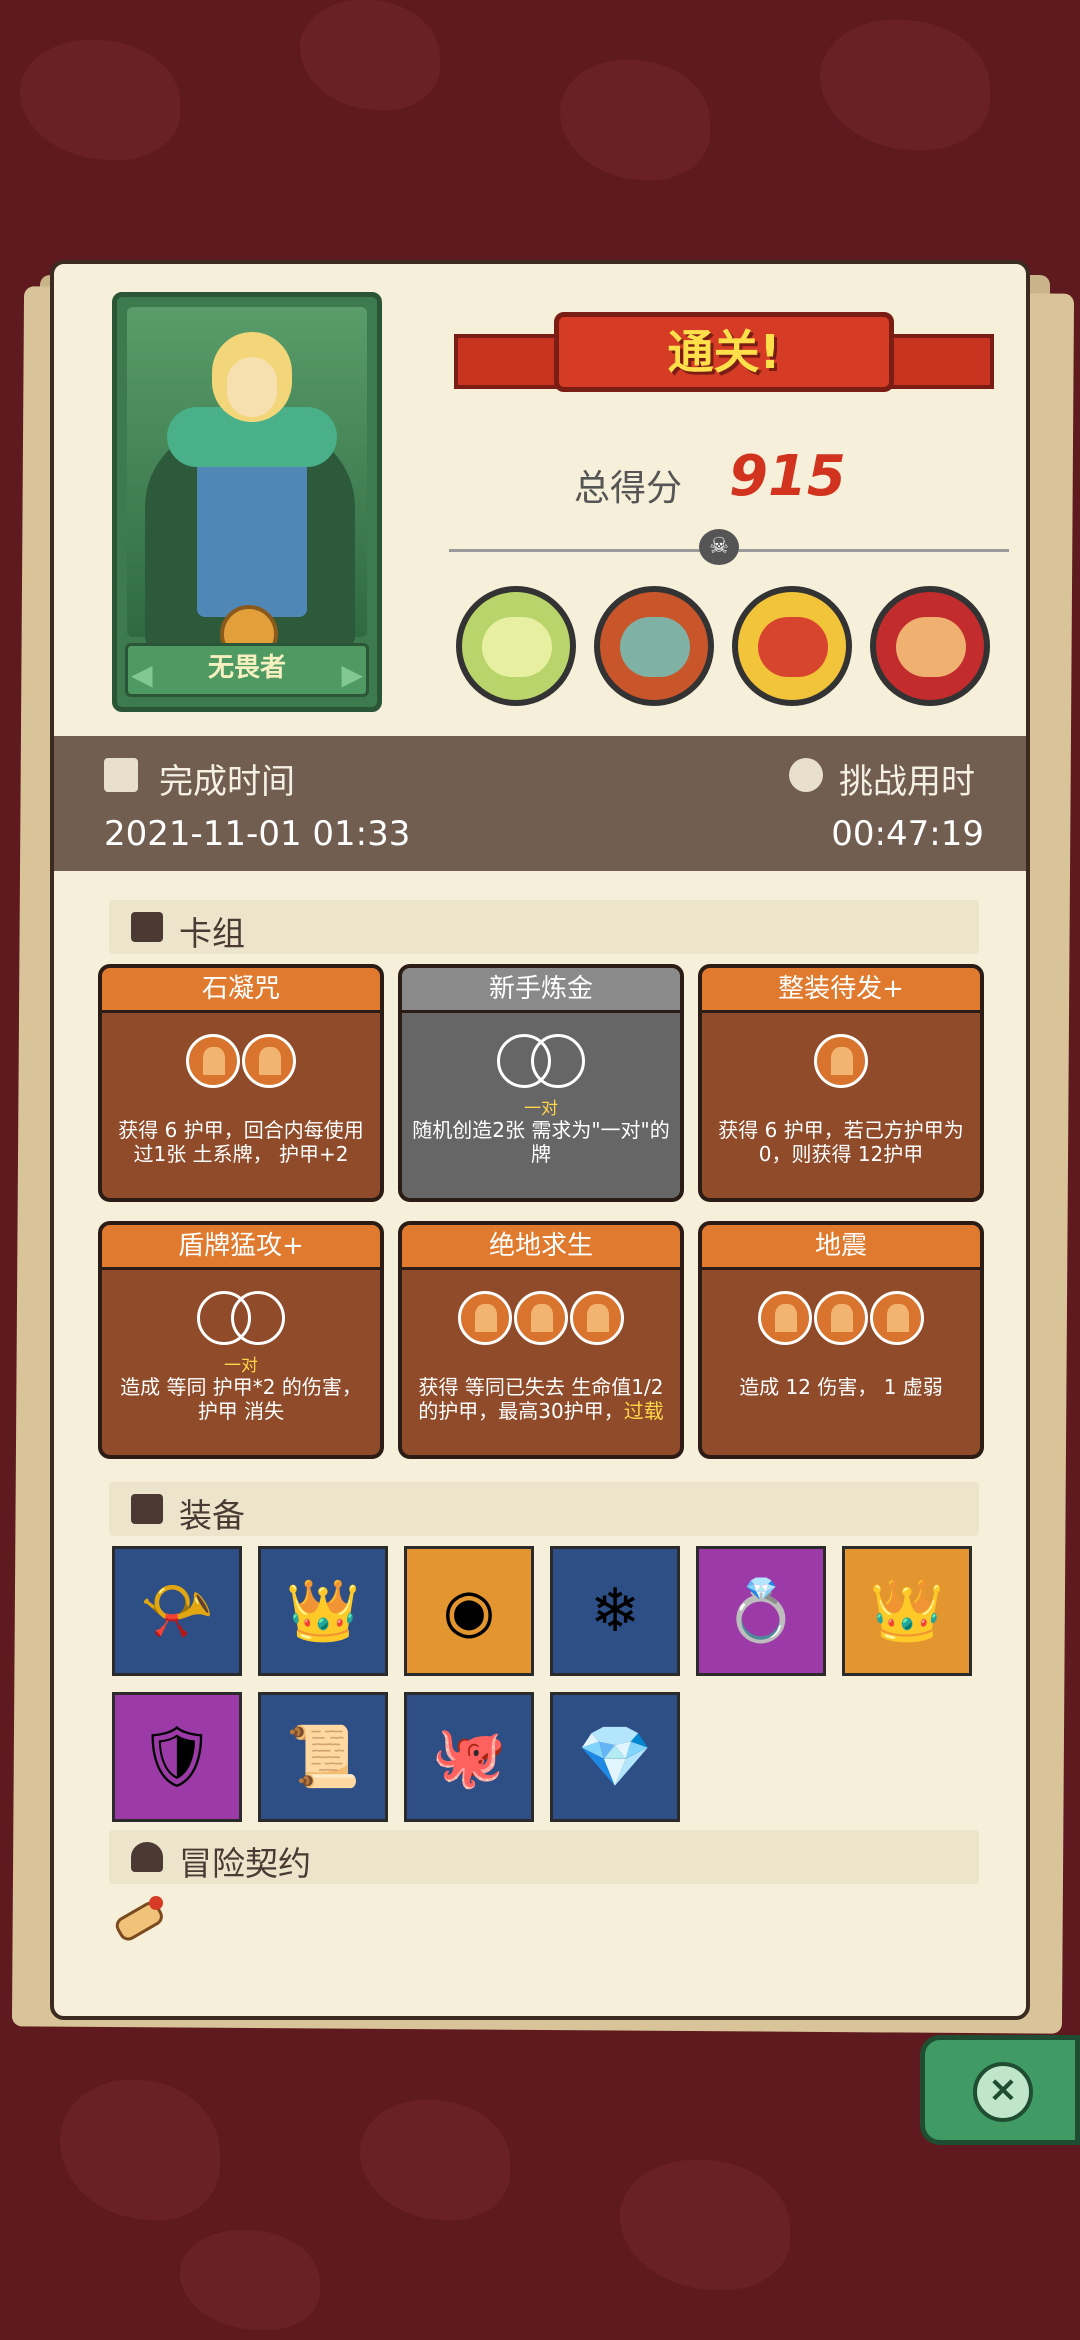  I want to click on deck-card: 地震 造成 12 伤害， 1 虚弱, so click(841, 1340).